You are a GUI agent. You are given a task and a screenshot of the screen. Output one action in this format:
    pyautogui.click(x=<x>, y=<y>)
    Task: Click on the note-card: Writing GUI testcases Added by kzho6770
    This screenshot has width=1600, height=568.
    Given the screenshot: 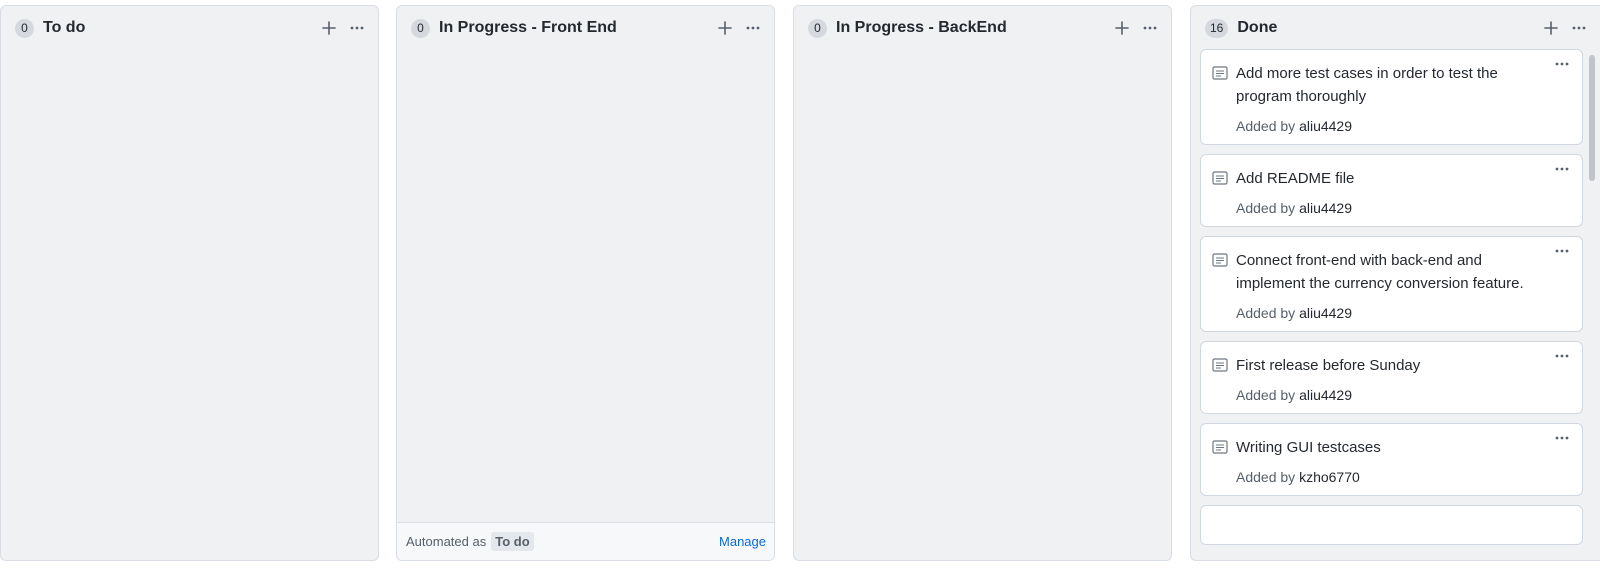 What is the action you would take?
    pyautogui.click(x=1391, y=459)
    